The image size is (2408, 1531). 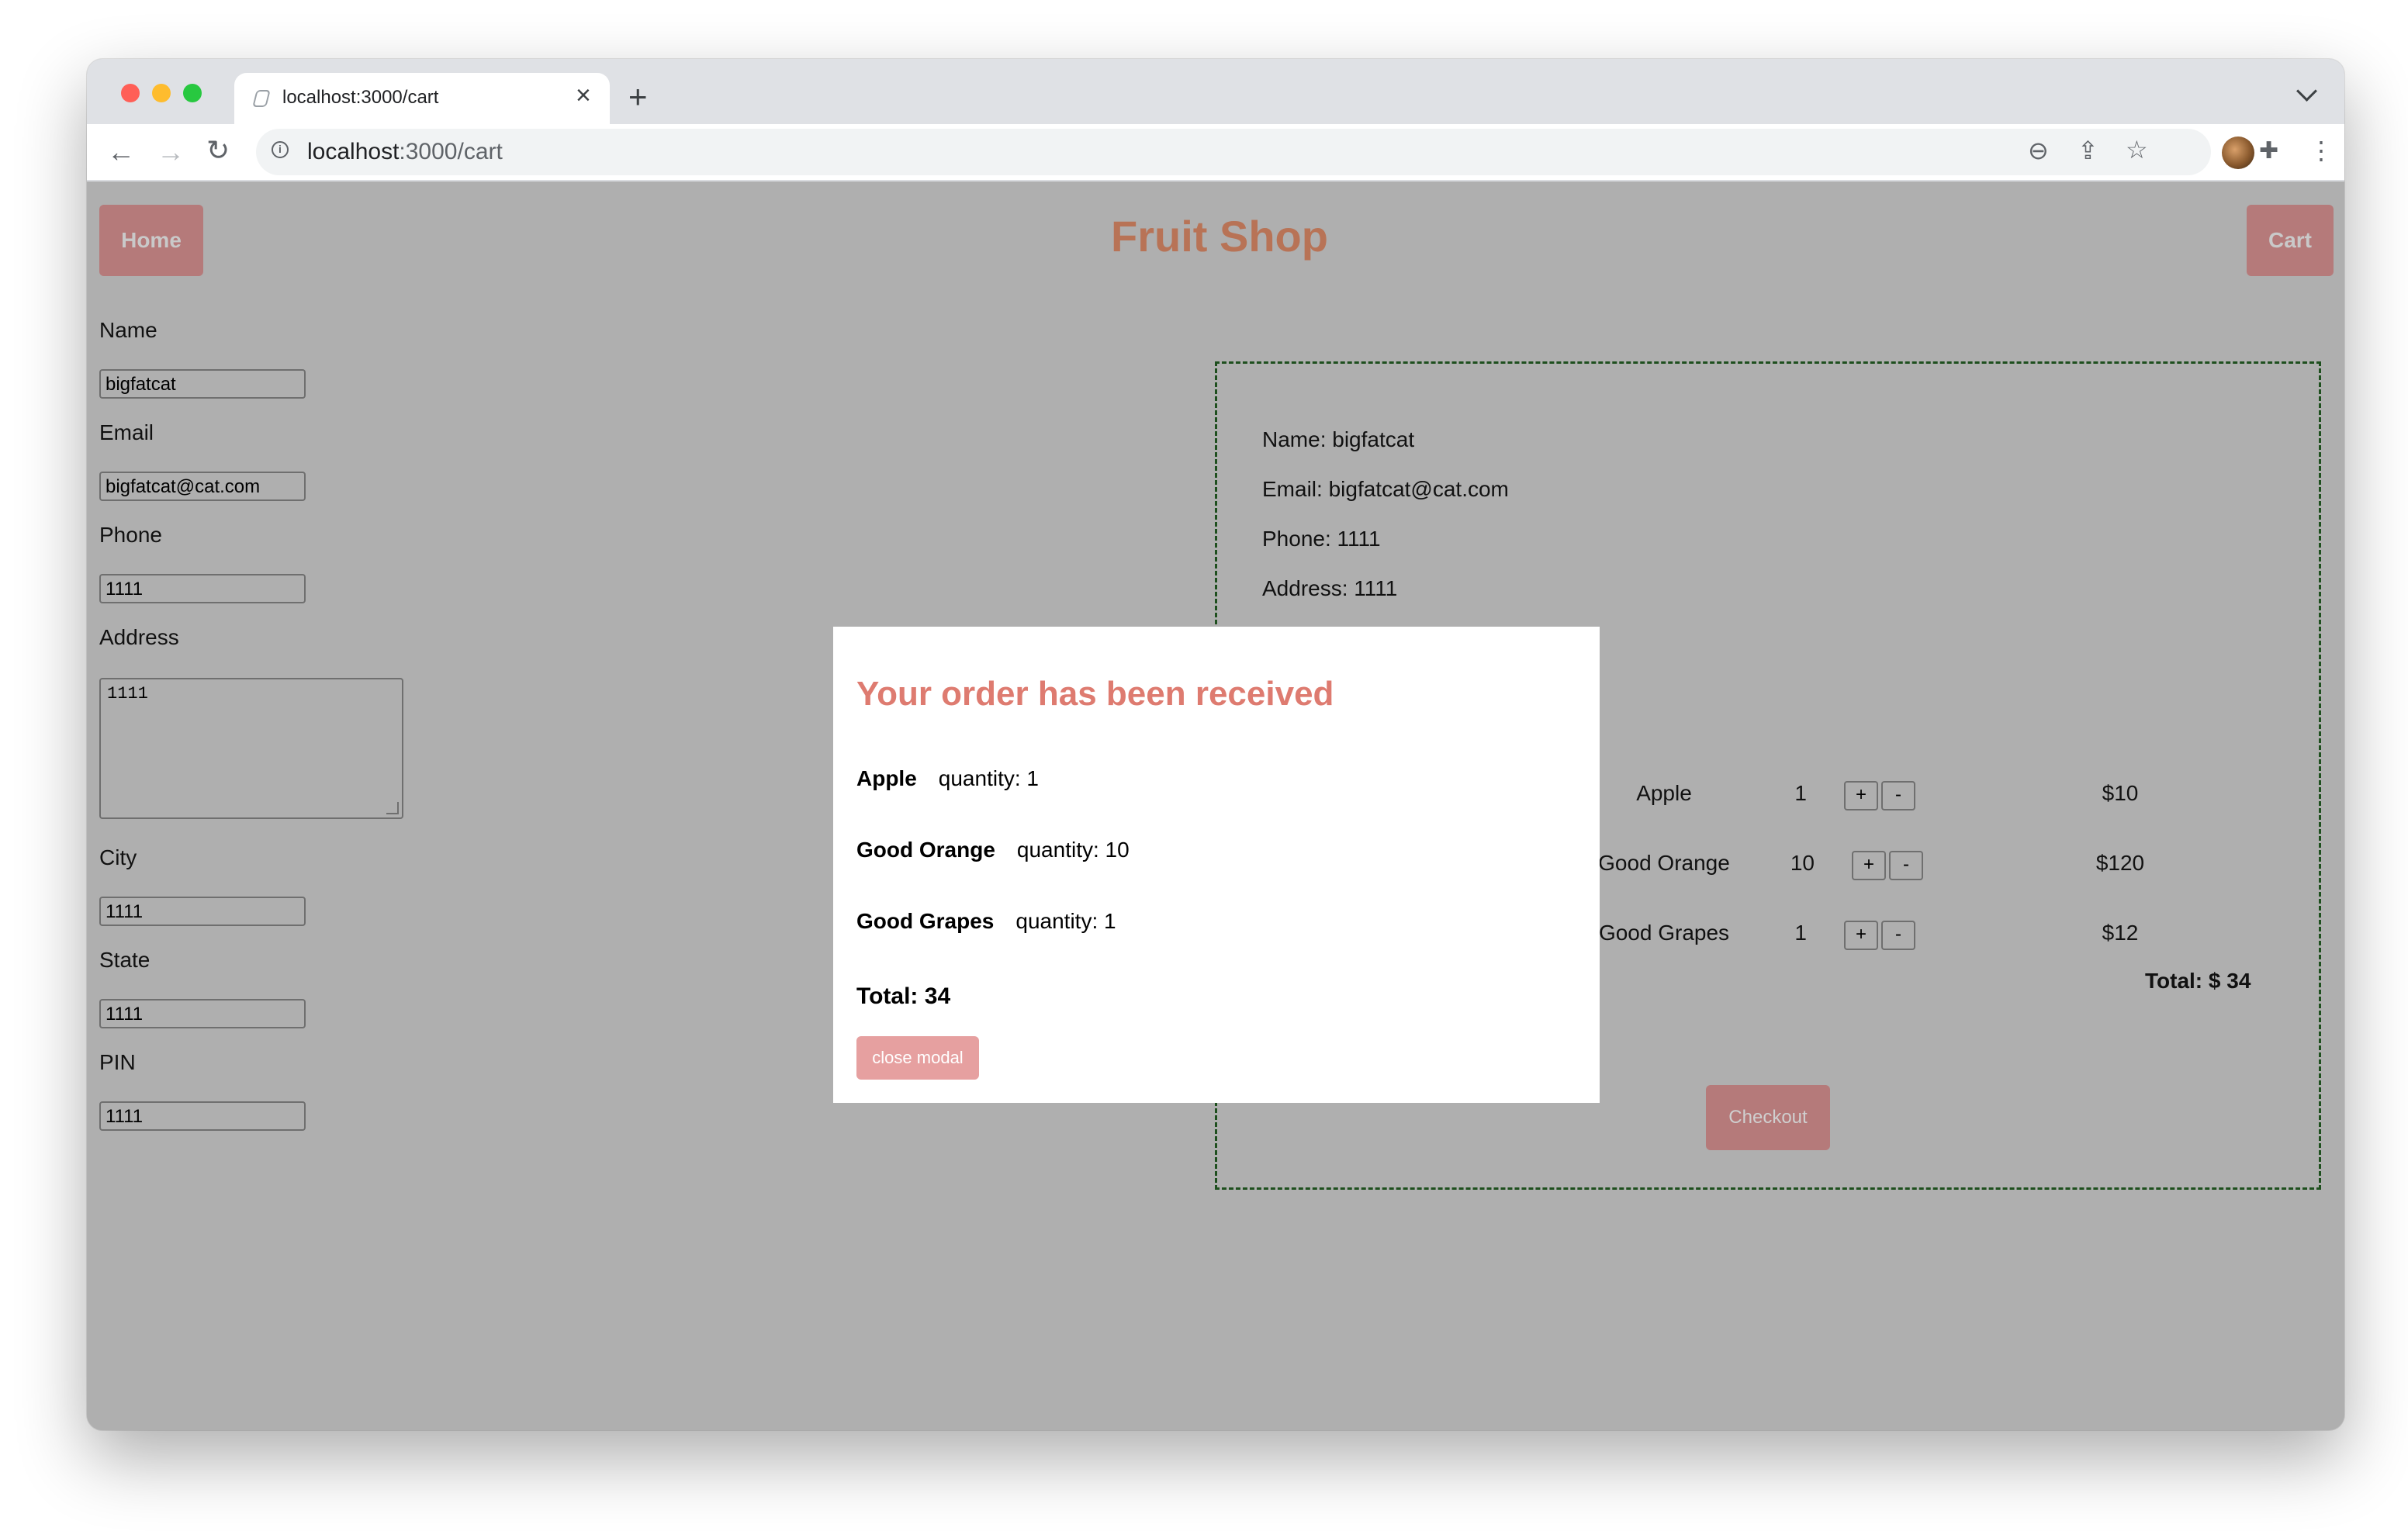 What do you see at coordinates (918, 1058) in the screenshot?
I see `close-modal-button: close modal` at bounding box center [918, 1058].